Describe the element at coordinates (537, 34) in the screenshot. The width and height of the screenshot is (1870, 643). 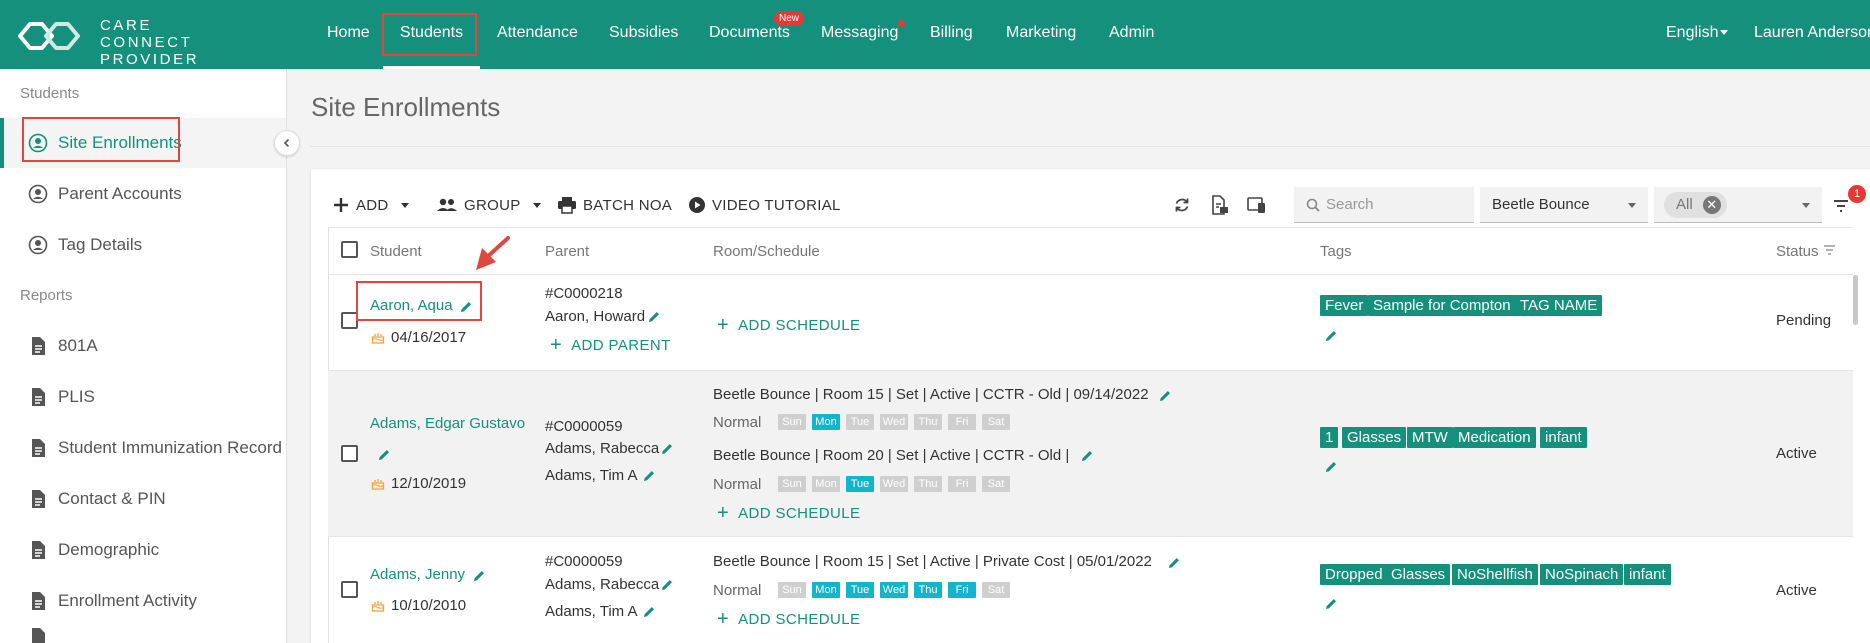
I see `nav-attendance: Attendance` at that location.